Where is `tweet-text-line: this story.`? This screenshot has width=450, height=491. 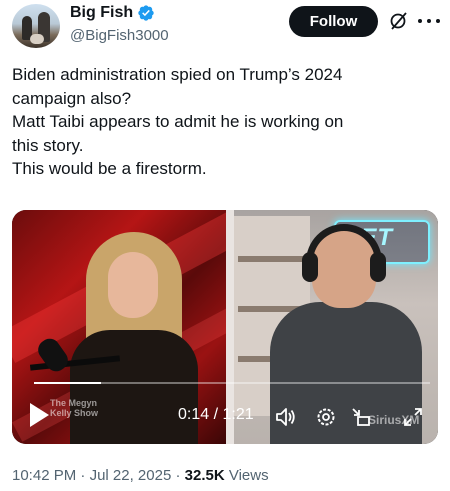
tweet-text-line: this story. is located at coordinates (48, 145).